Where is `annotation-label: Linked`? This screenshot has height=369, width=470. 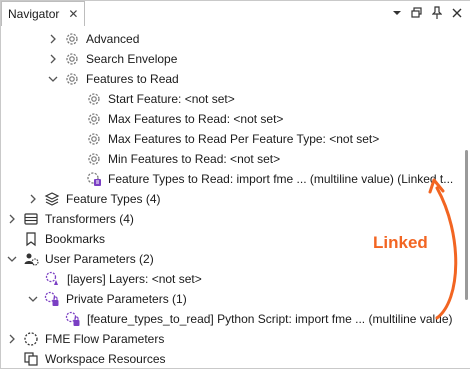
annotation-label: Linked is located at coordinates (400, 242).